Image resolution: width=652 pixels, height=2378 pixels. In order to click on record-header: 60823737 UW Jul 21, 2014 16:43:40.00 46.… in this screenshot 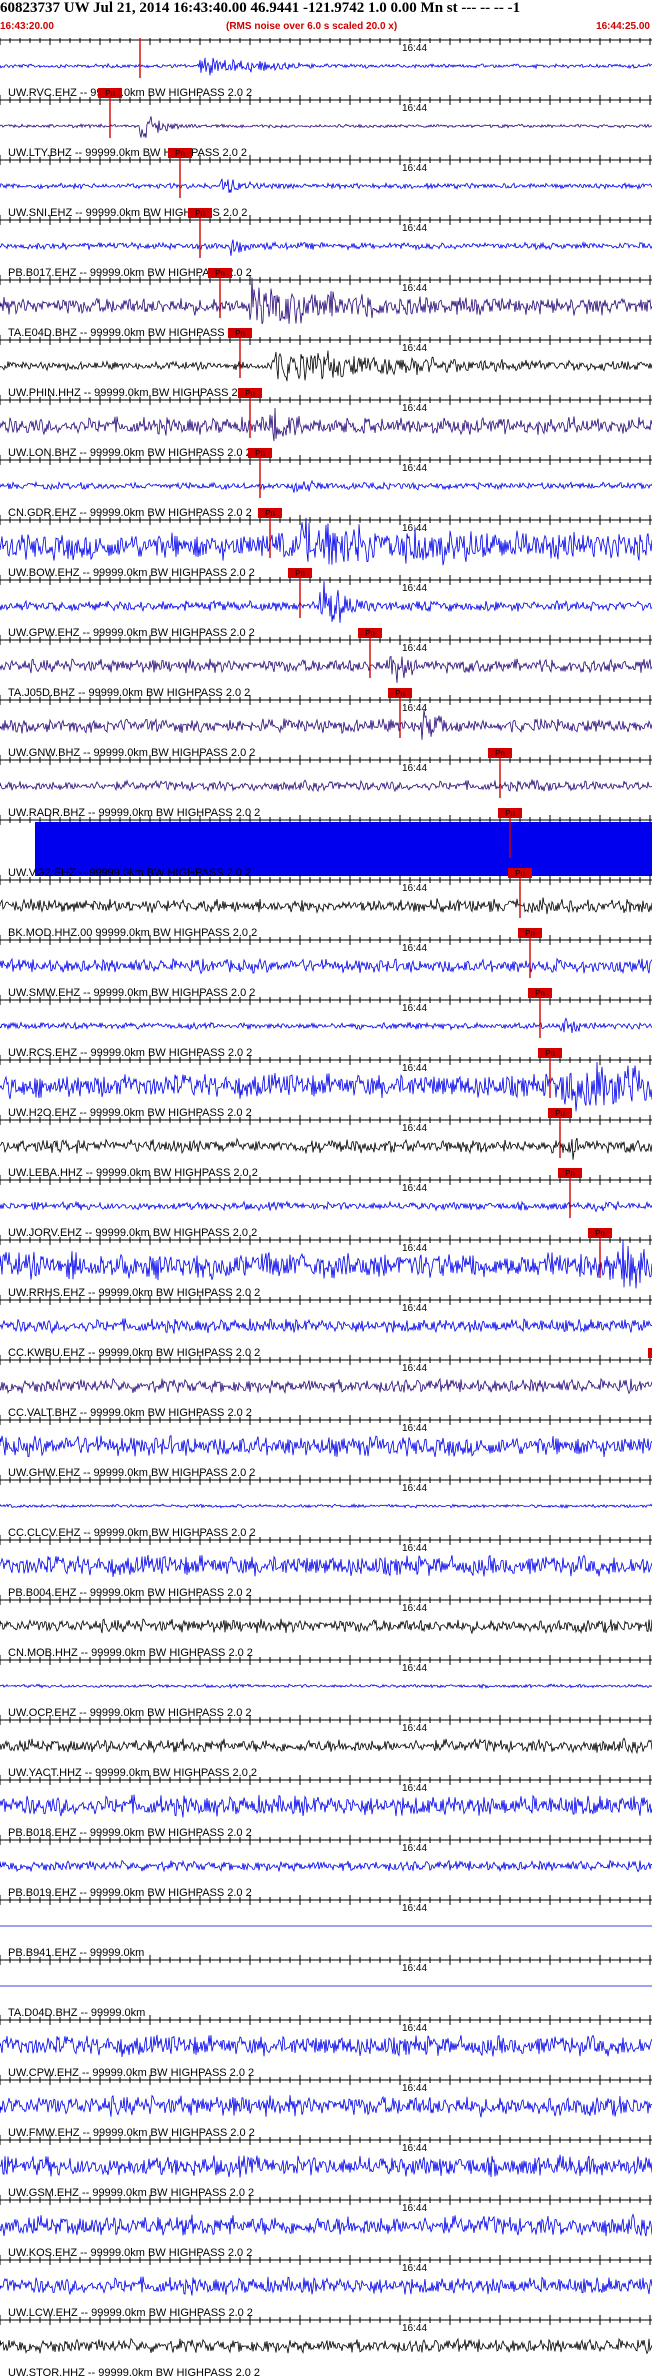, I will do `click(326, 19)`.